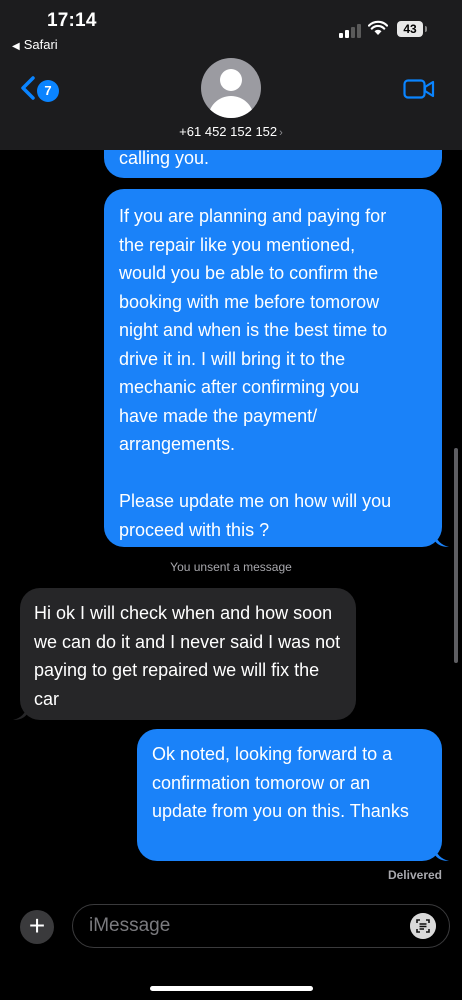 This screenshot has height=1000, width=462. What do you see at coordinates (228, 131) in the screenshot?
I see `contact-number: +61 452 152 152` at bounding box center [228, 131].